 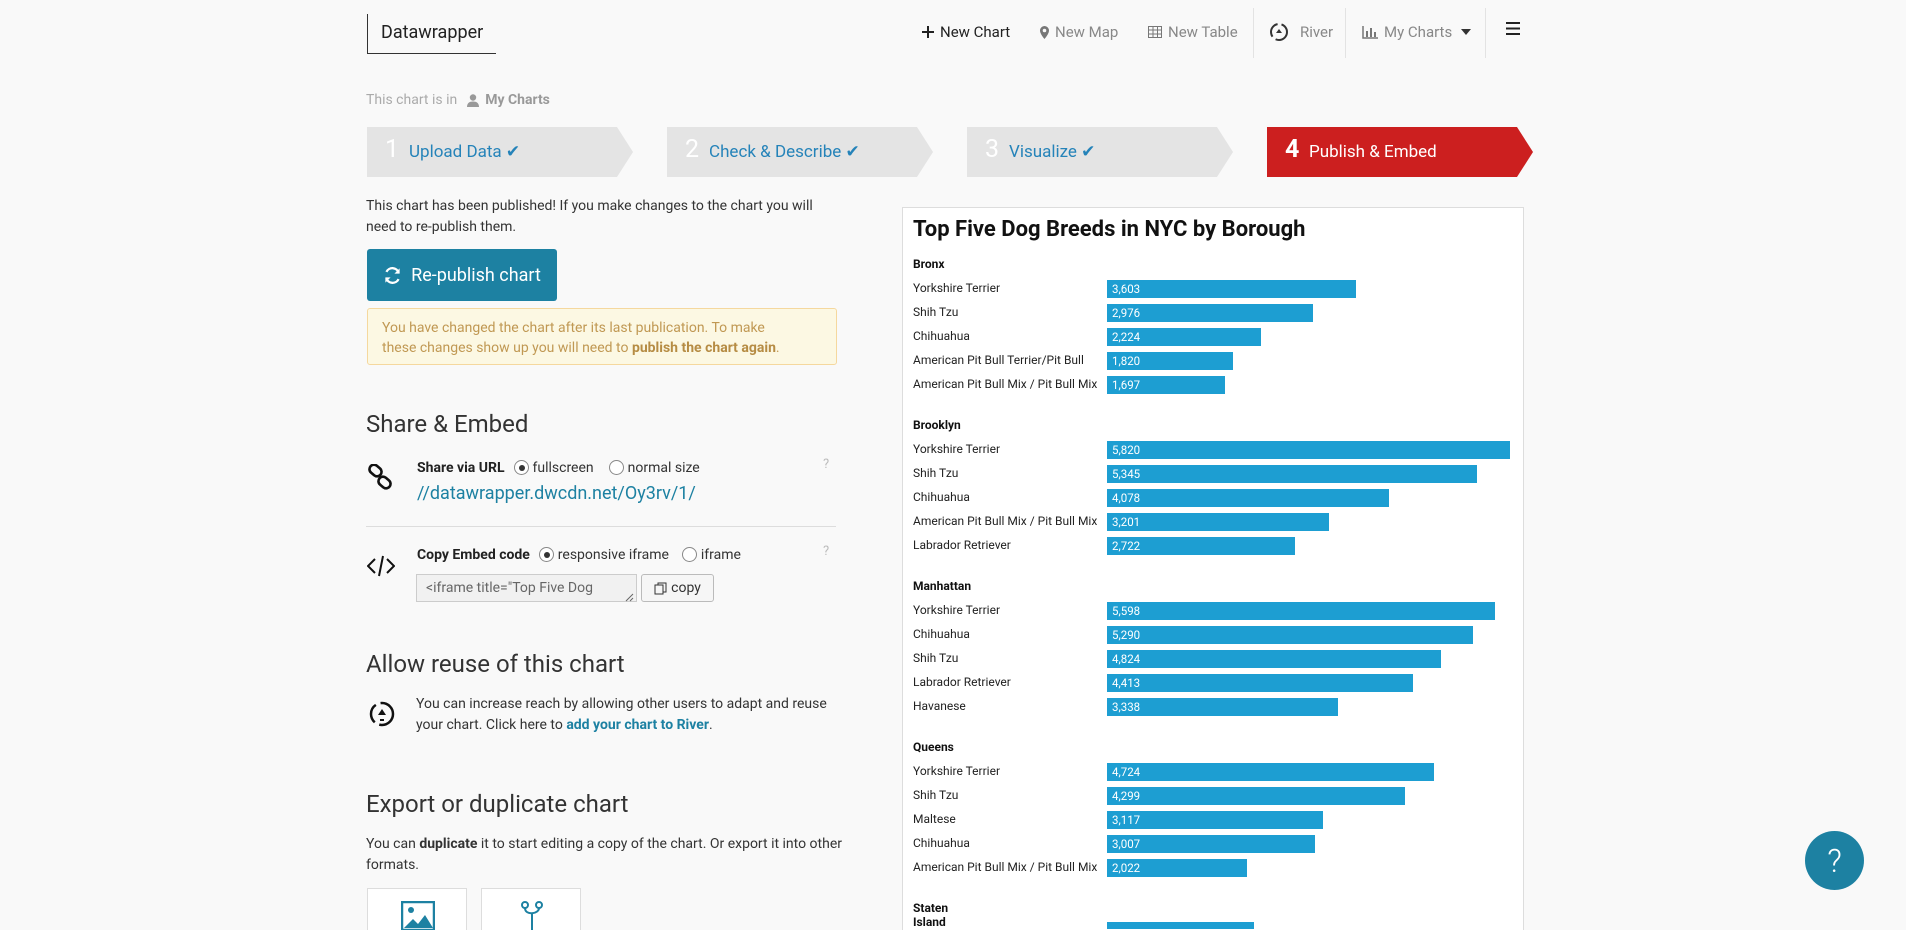 I want to click on bar-chart-icon, so click(x=1370, y=32).